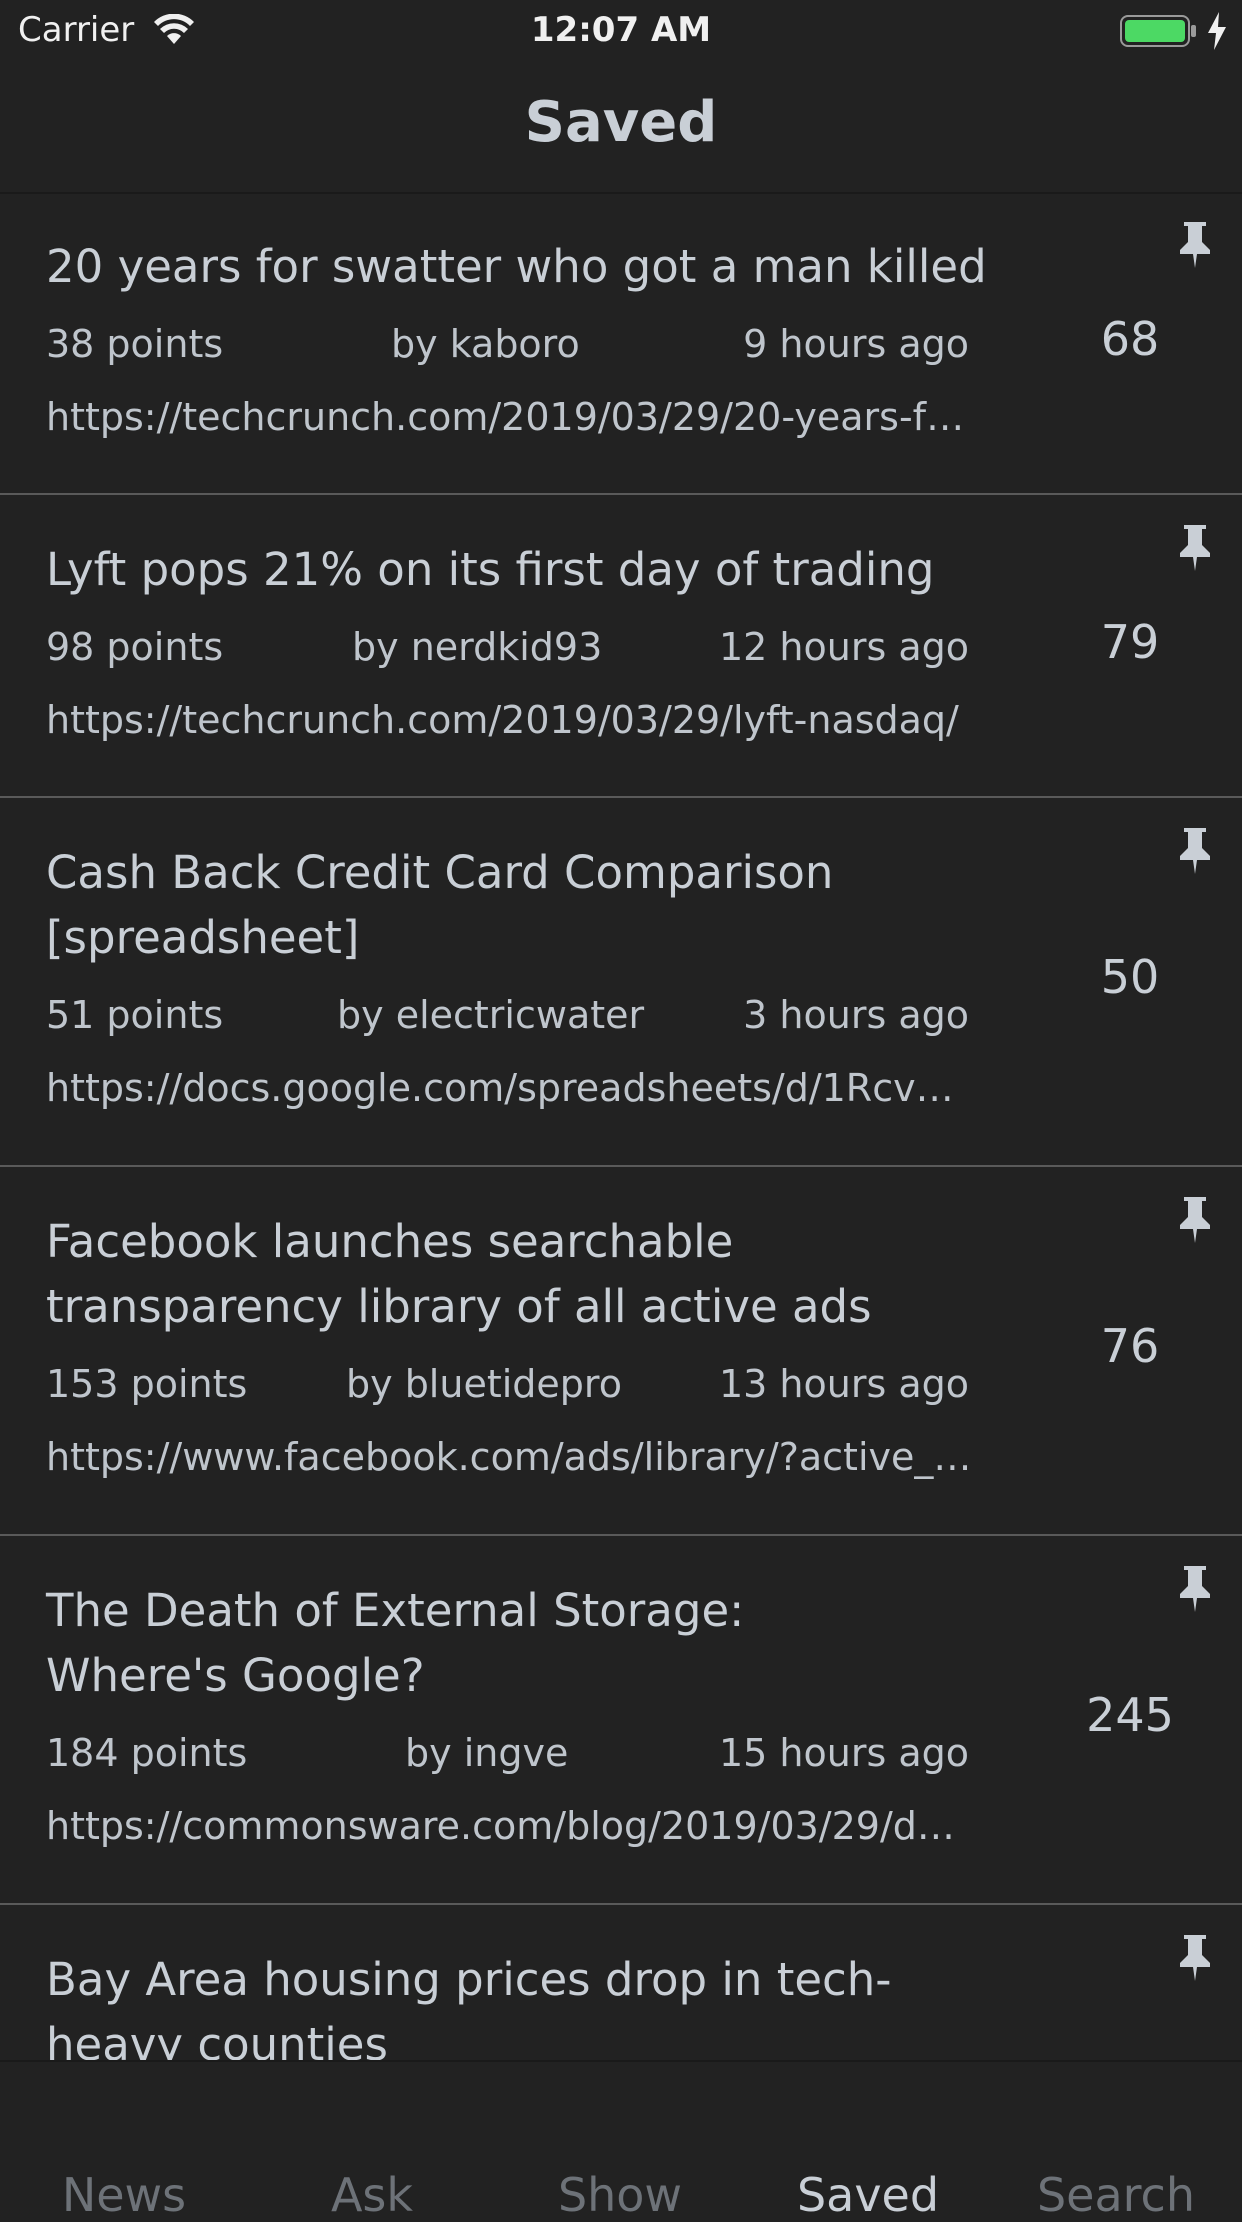 This screenshot has width=1242, height=2222. What do you see at coordinates (1116, 2195) in the screenshot?
I see `tab-label: Search` at bounding box center [1116, 2195].